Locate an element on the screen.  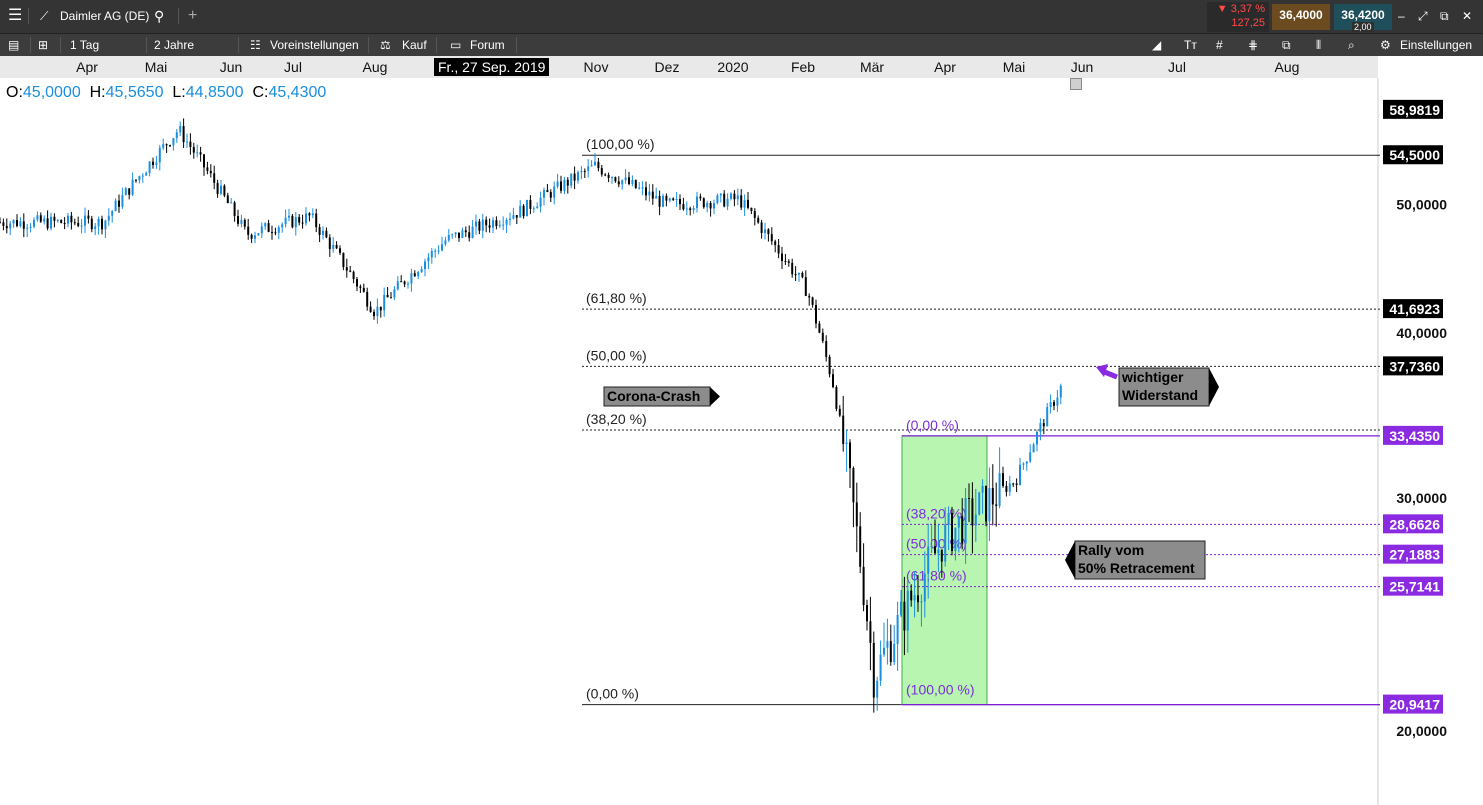
grid-icon: # is located at coordinates (1219, 45).